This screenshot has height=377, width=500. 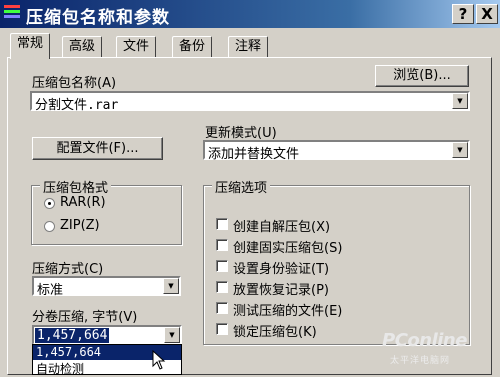 What do you see at coordinates (282, 227) in the screenshot?
I see `sfx-checkbox-label: 创建自解压包(X)` at bounding box center [282, 227].